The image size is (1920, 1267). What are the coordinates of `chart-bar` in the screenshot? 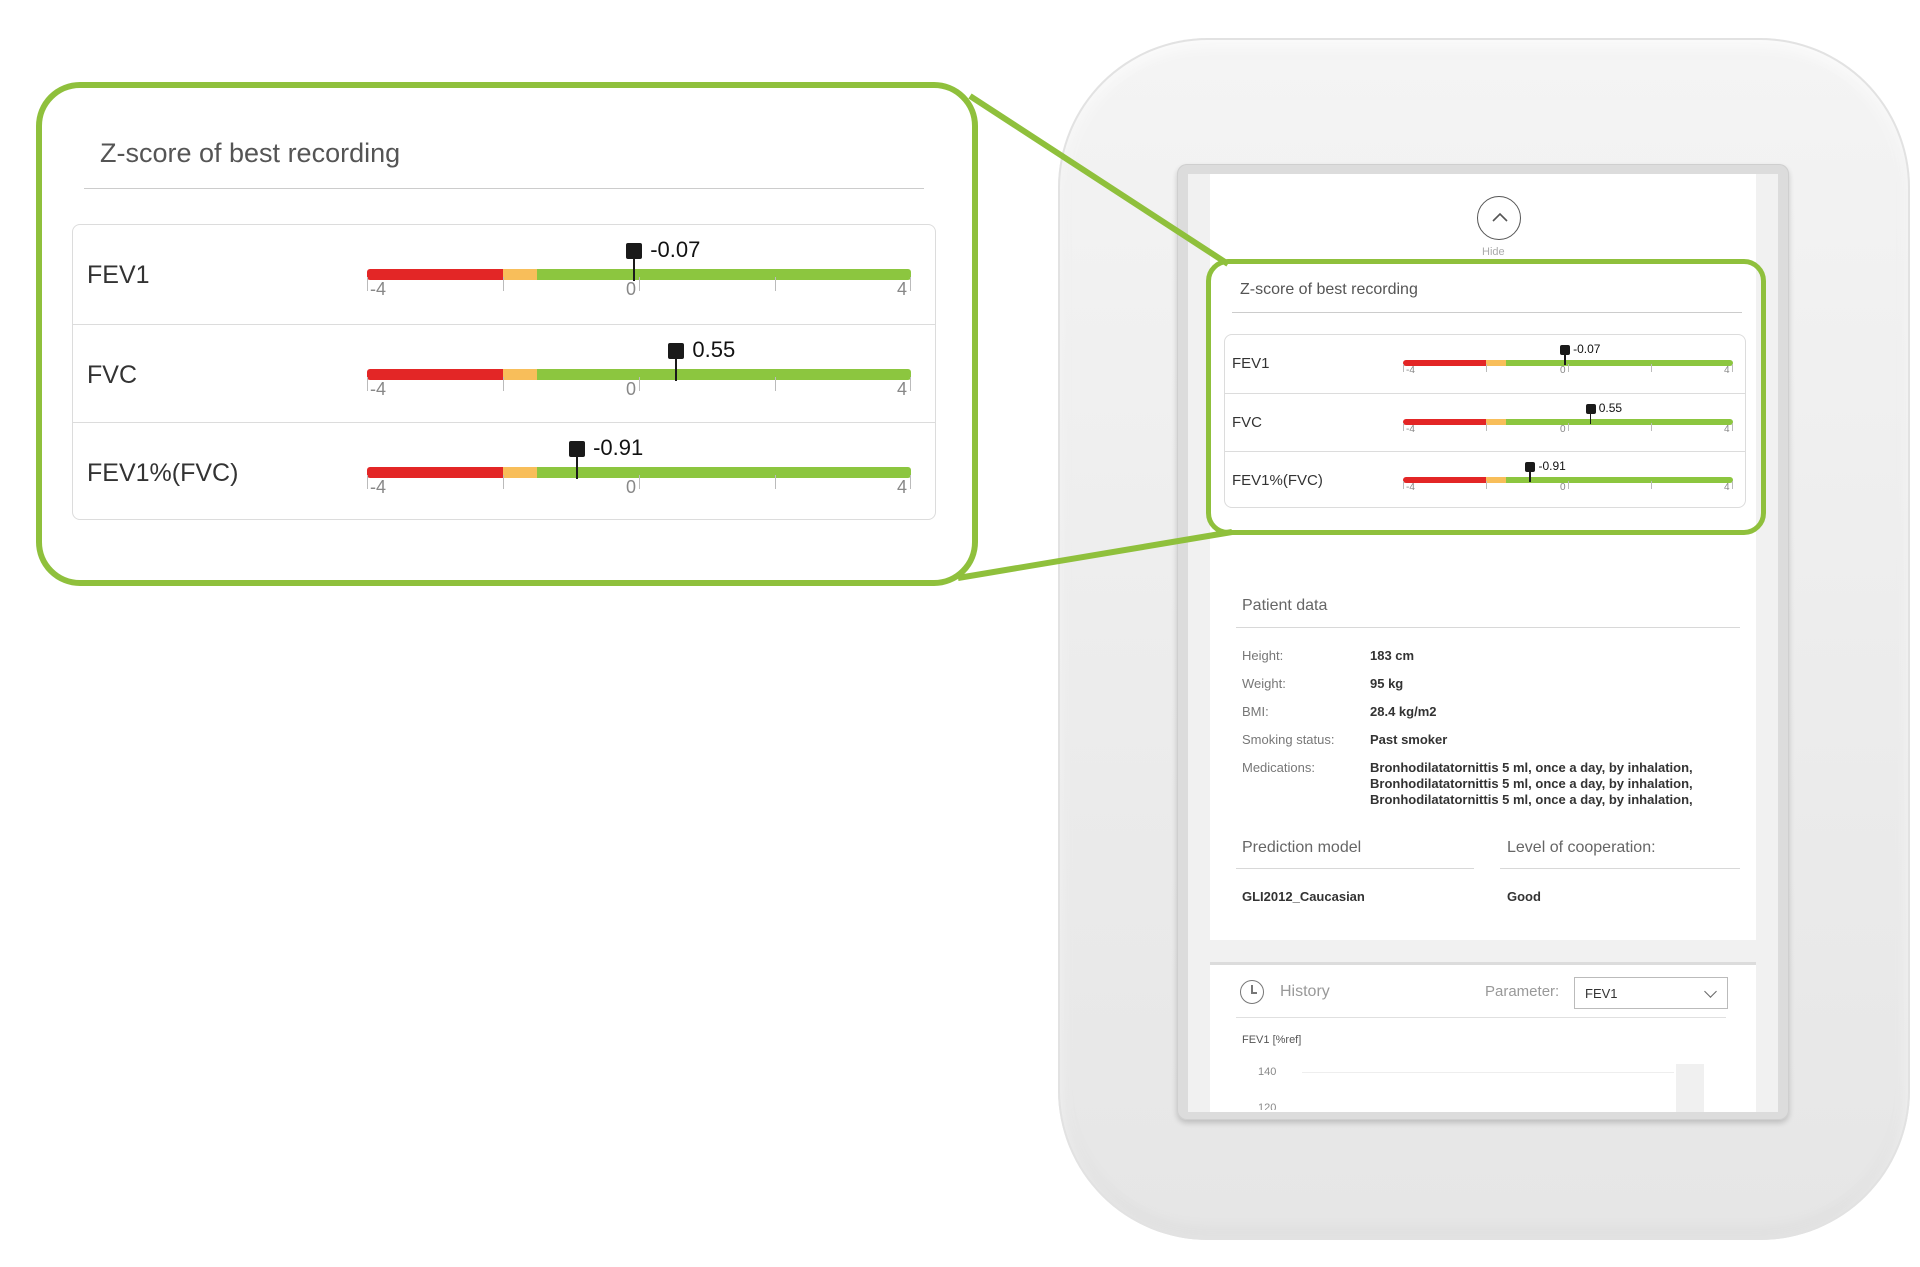 It's located at (1690, 1088).